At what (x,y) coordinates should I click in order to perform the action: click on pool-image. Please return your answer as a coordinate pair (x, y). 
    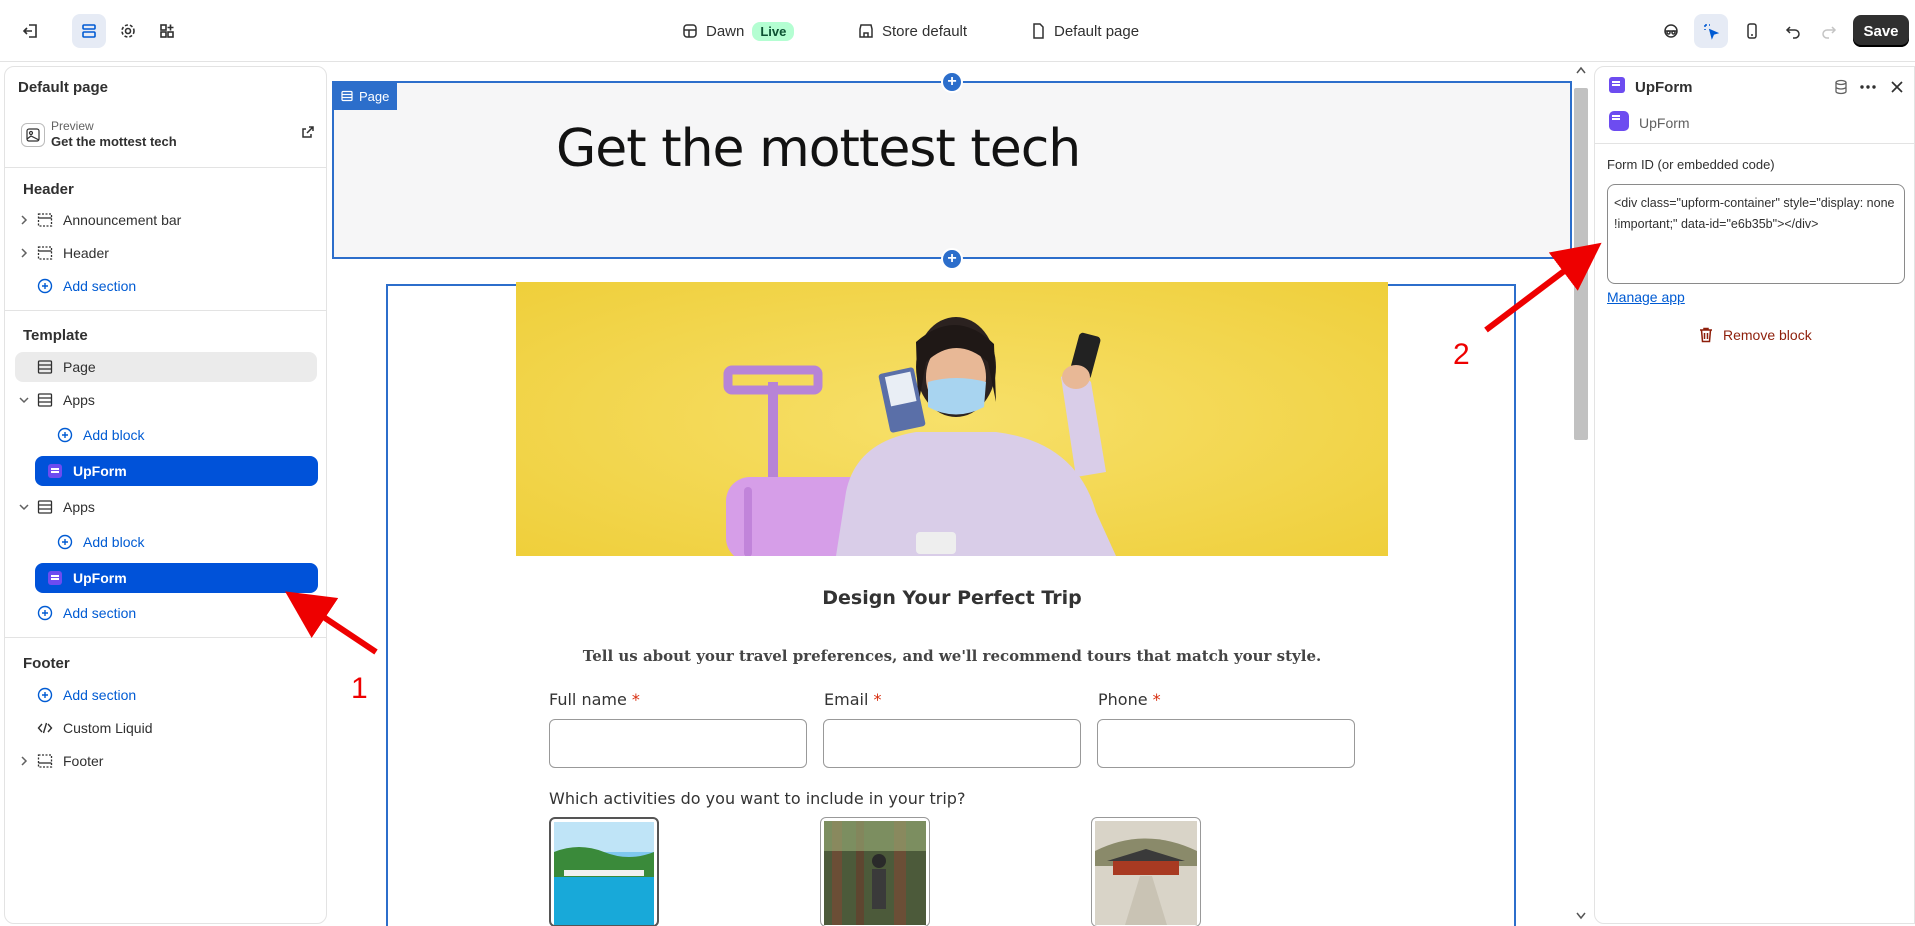
    Looking at the image, I should click on (604, 873).